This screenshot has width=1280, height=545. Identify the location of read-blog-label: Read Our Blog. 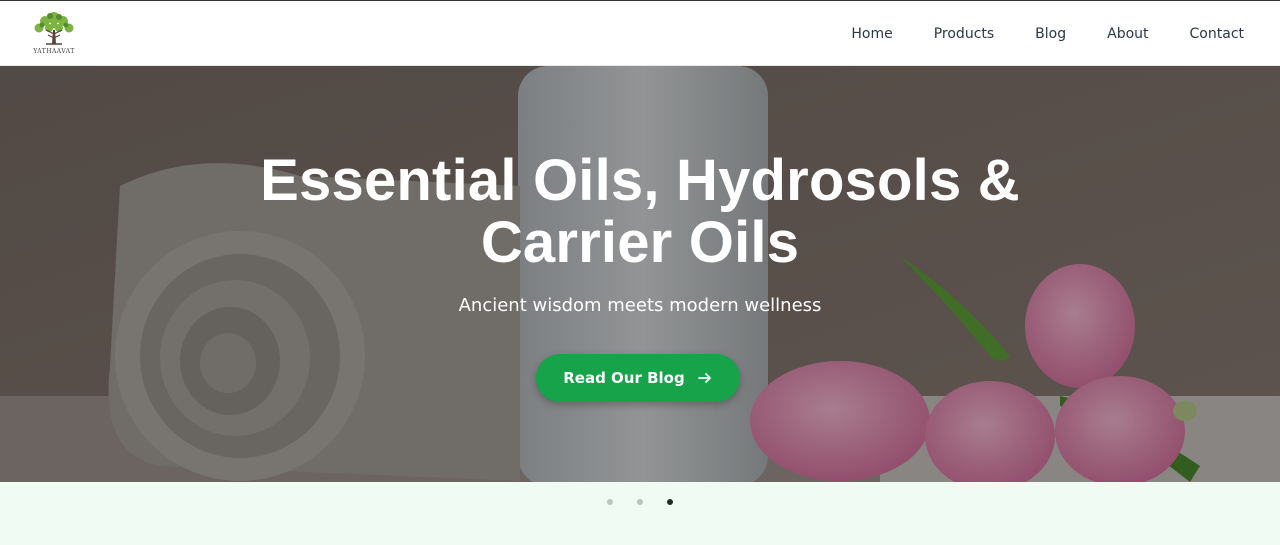
(624, 378).